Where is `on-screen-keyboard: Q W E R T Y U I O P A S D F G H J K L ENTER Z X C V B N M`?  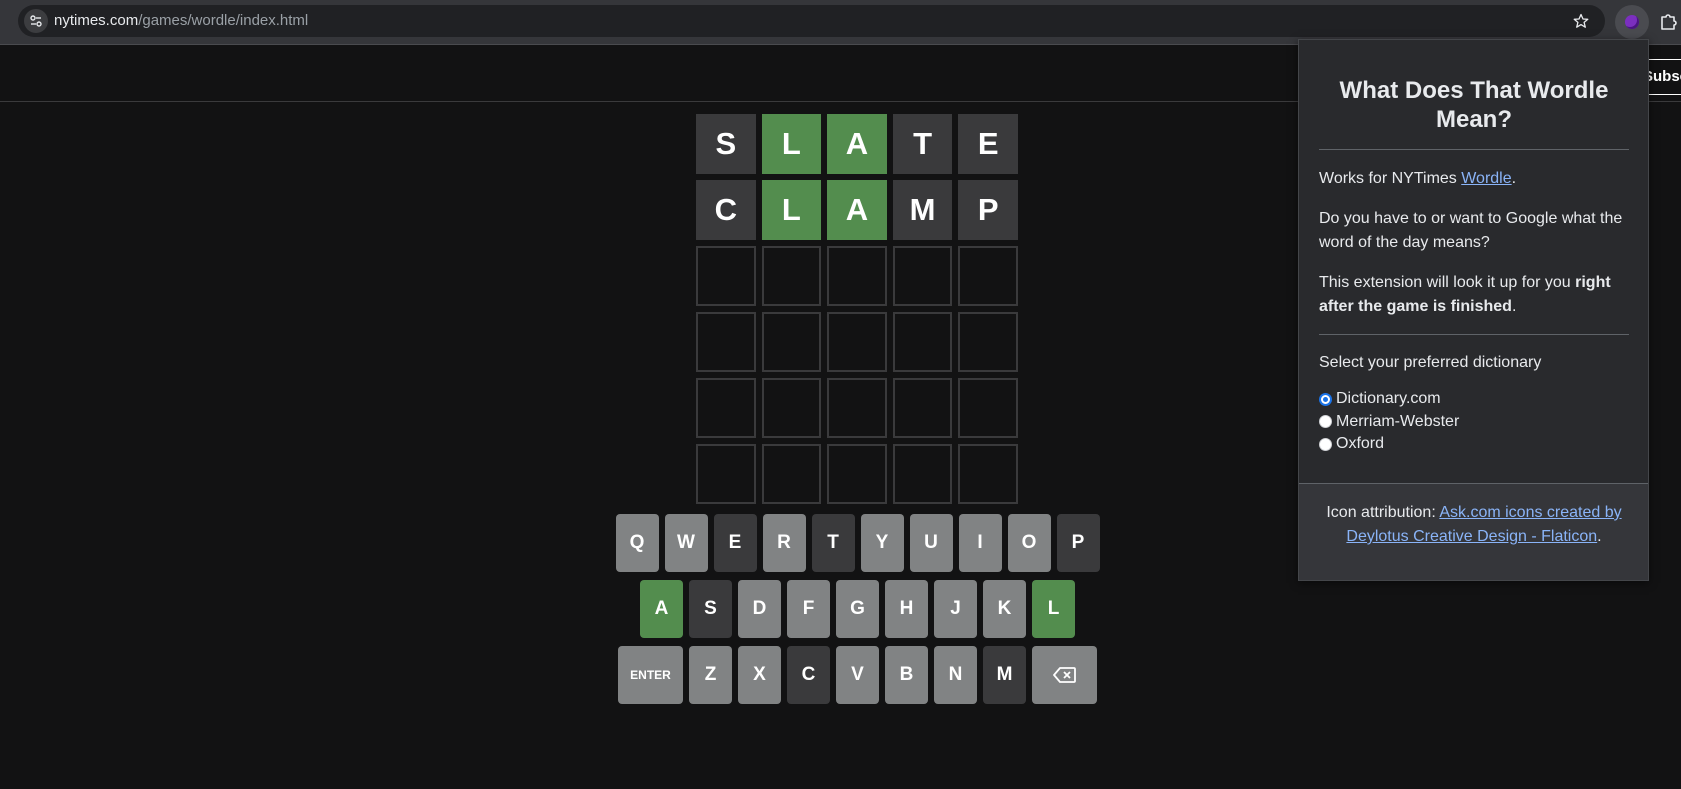
on-screen-keyboard: Q W E R T Y U I O P A S D F G H J K L ENTER Z X C V B N M is located at coordinates (857, 613).